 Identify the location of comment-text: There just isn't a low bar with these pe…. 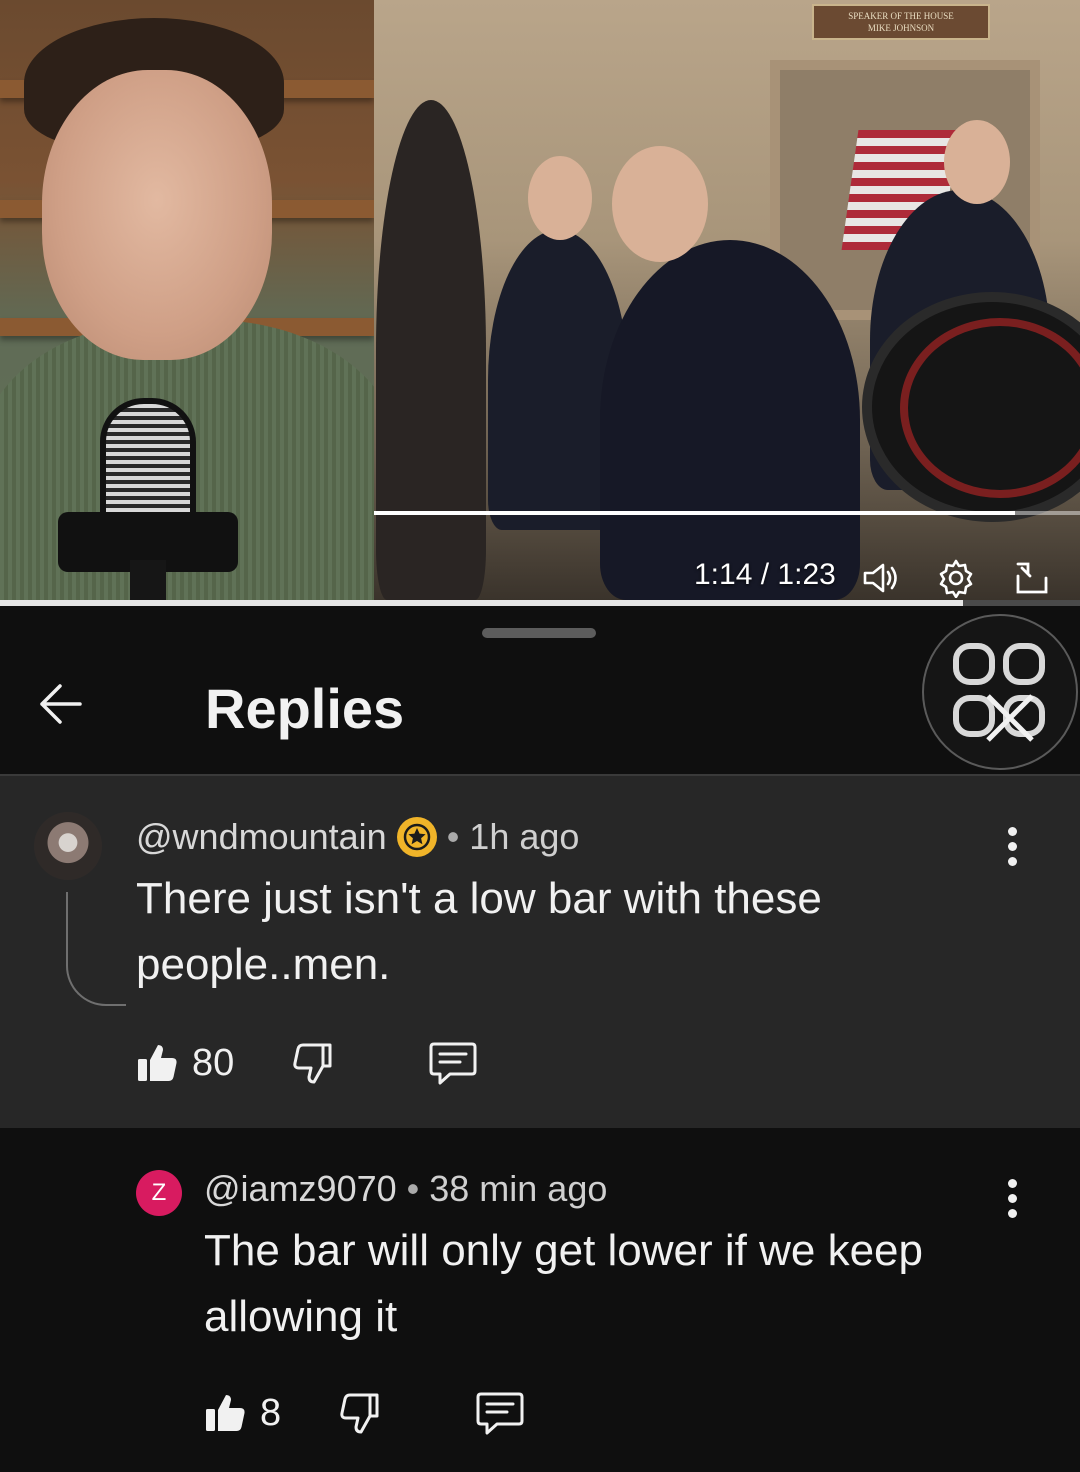
(479, 932).